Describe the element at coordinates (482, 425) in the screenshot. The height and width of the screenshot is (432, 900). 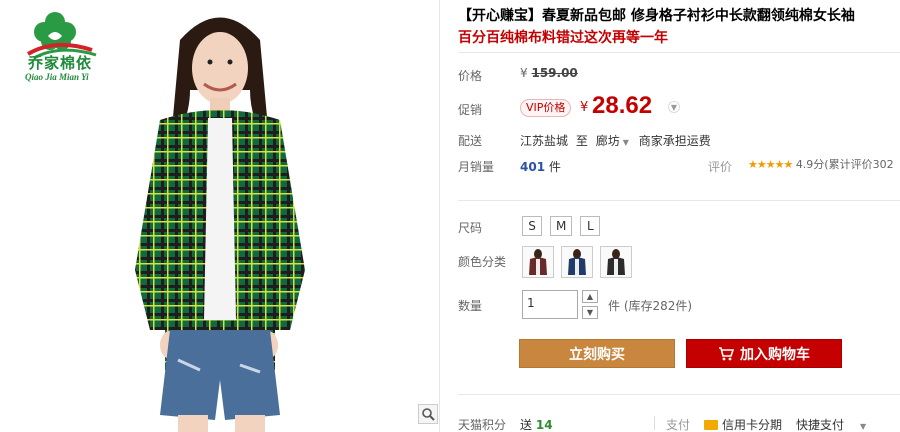
I see `points-label: 天猫积分` at that location.